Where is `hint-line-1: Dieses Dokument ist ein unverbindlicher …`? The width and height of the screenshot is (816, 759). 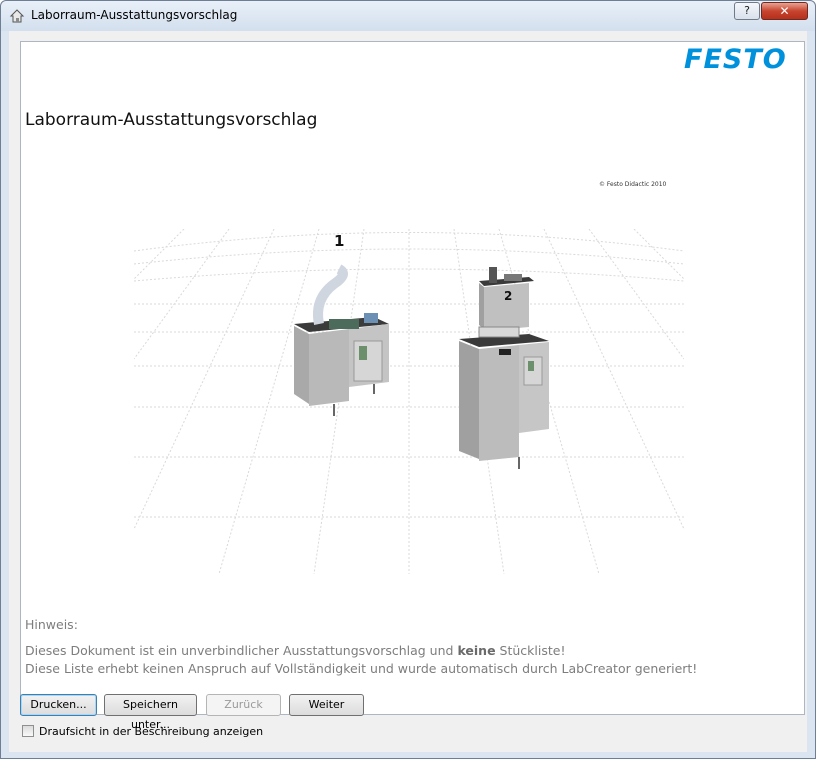
hint-line-1: Dieses Dokument ist ein unverbindlicher … is located at coordinates (361, 651).